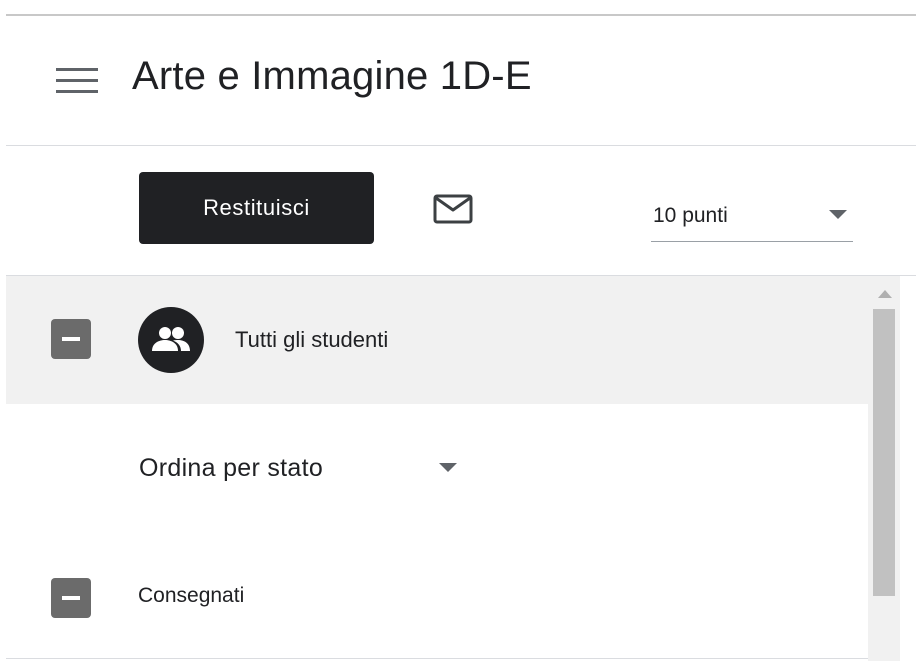 The height and width of the screenshot is (661, 916). Describe the element at coordinates (752, 216) in the screenshot. I see `points-dropdown: 10 punti` at that location.